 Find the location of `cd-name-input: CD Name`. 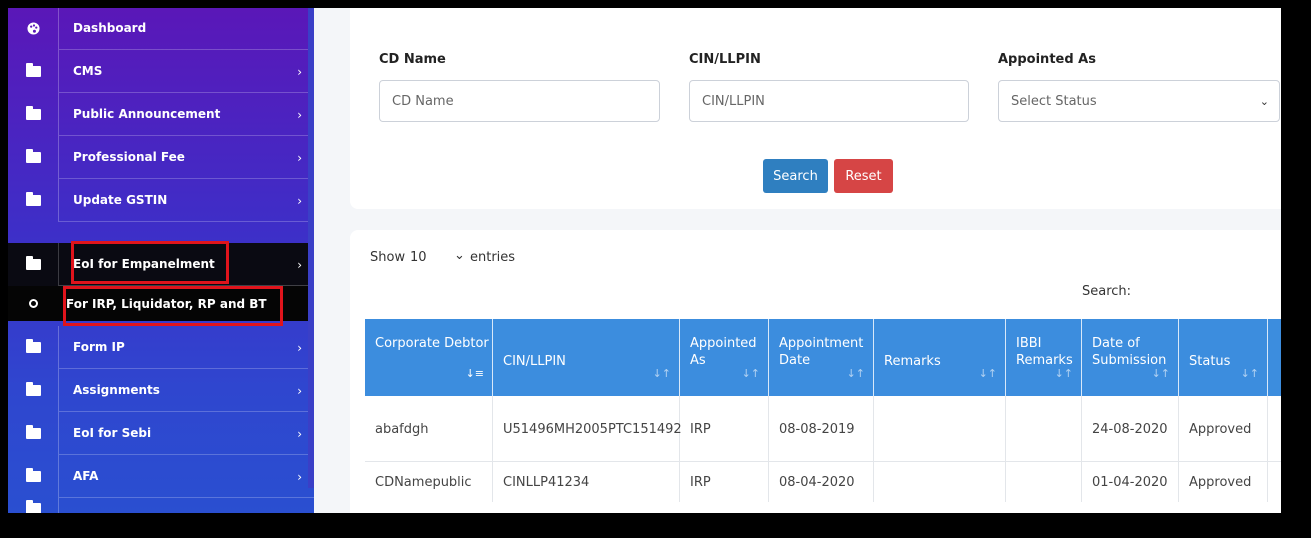

cd-name-input: CD Name is located at coordinates (519, 101).